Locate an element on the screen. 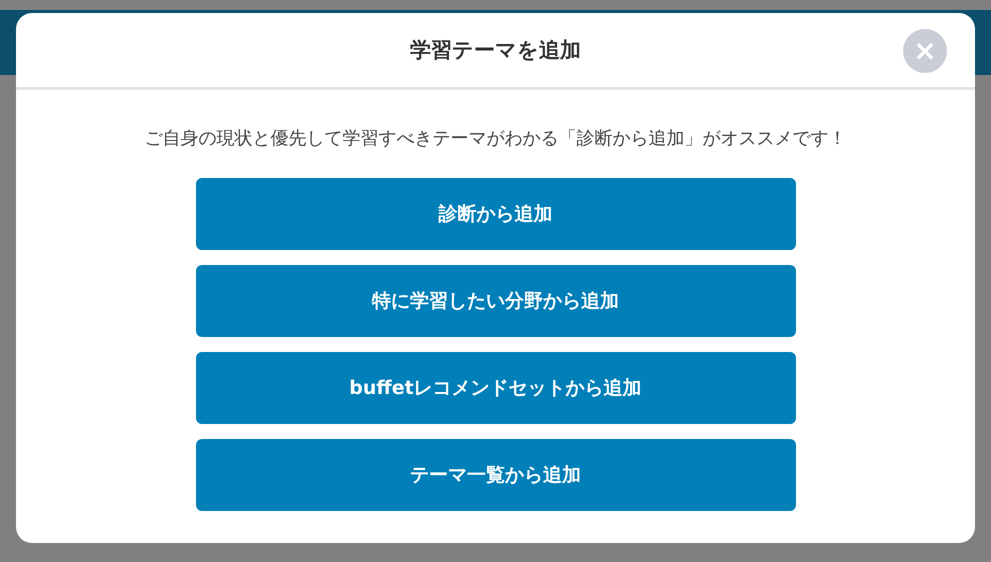  dialog-title: 学習テーマを追加 is located at coordinates (495, 50).